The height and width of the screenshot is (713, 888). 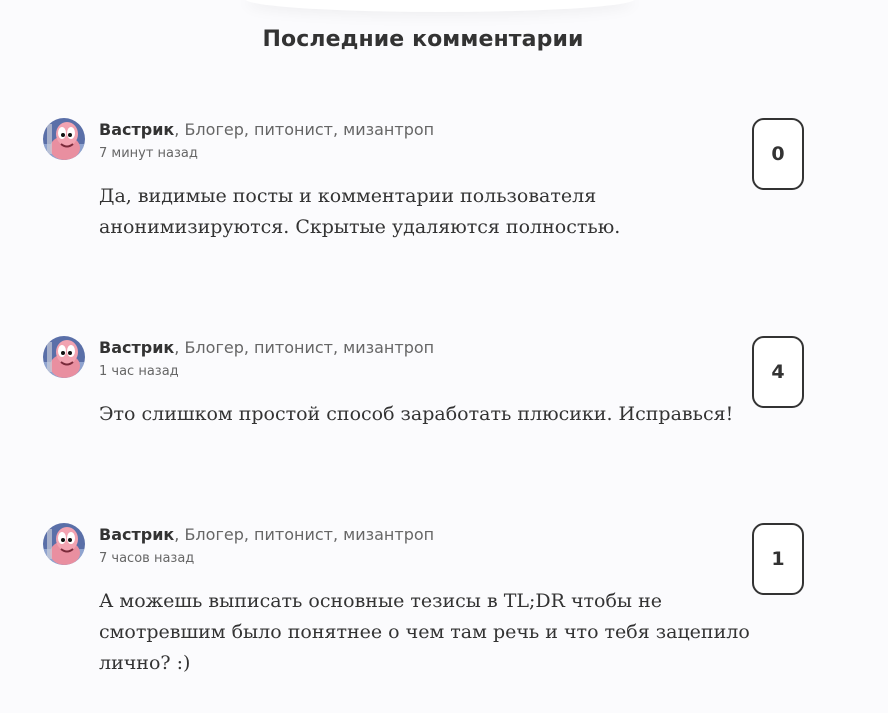 I want to click on comment-time: 7 часов назад, so click(x=146, y=558).